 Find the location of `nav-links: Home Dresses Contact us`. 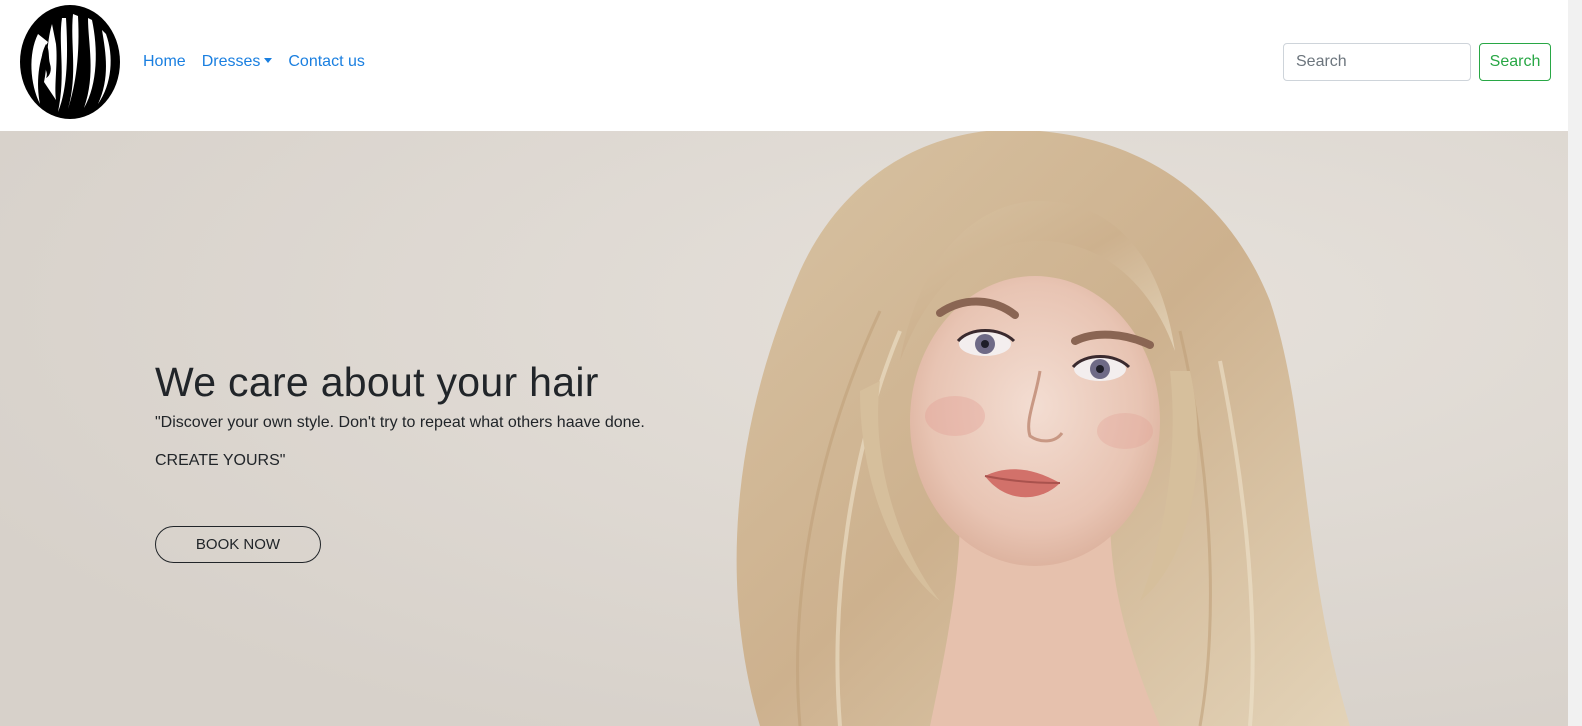

nav-links: Home Dresses Contact us is located at coordinates (262, 62).